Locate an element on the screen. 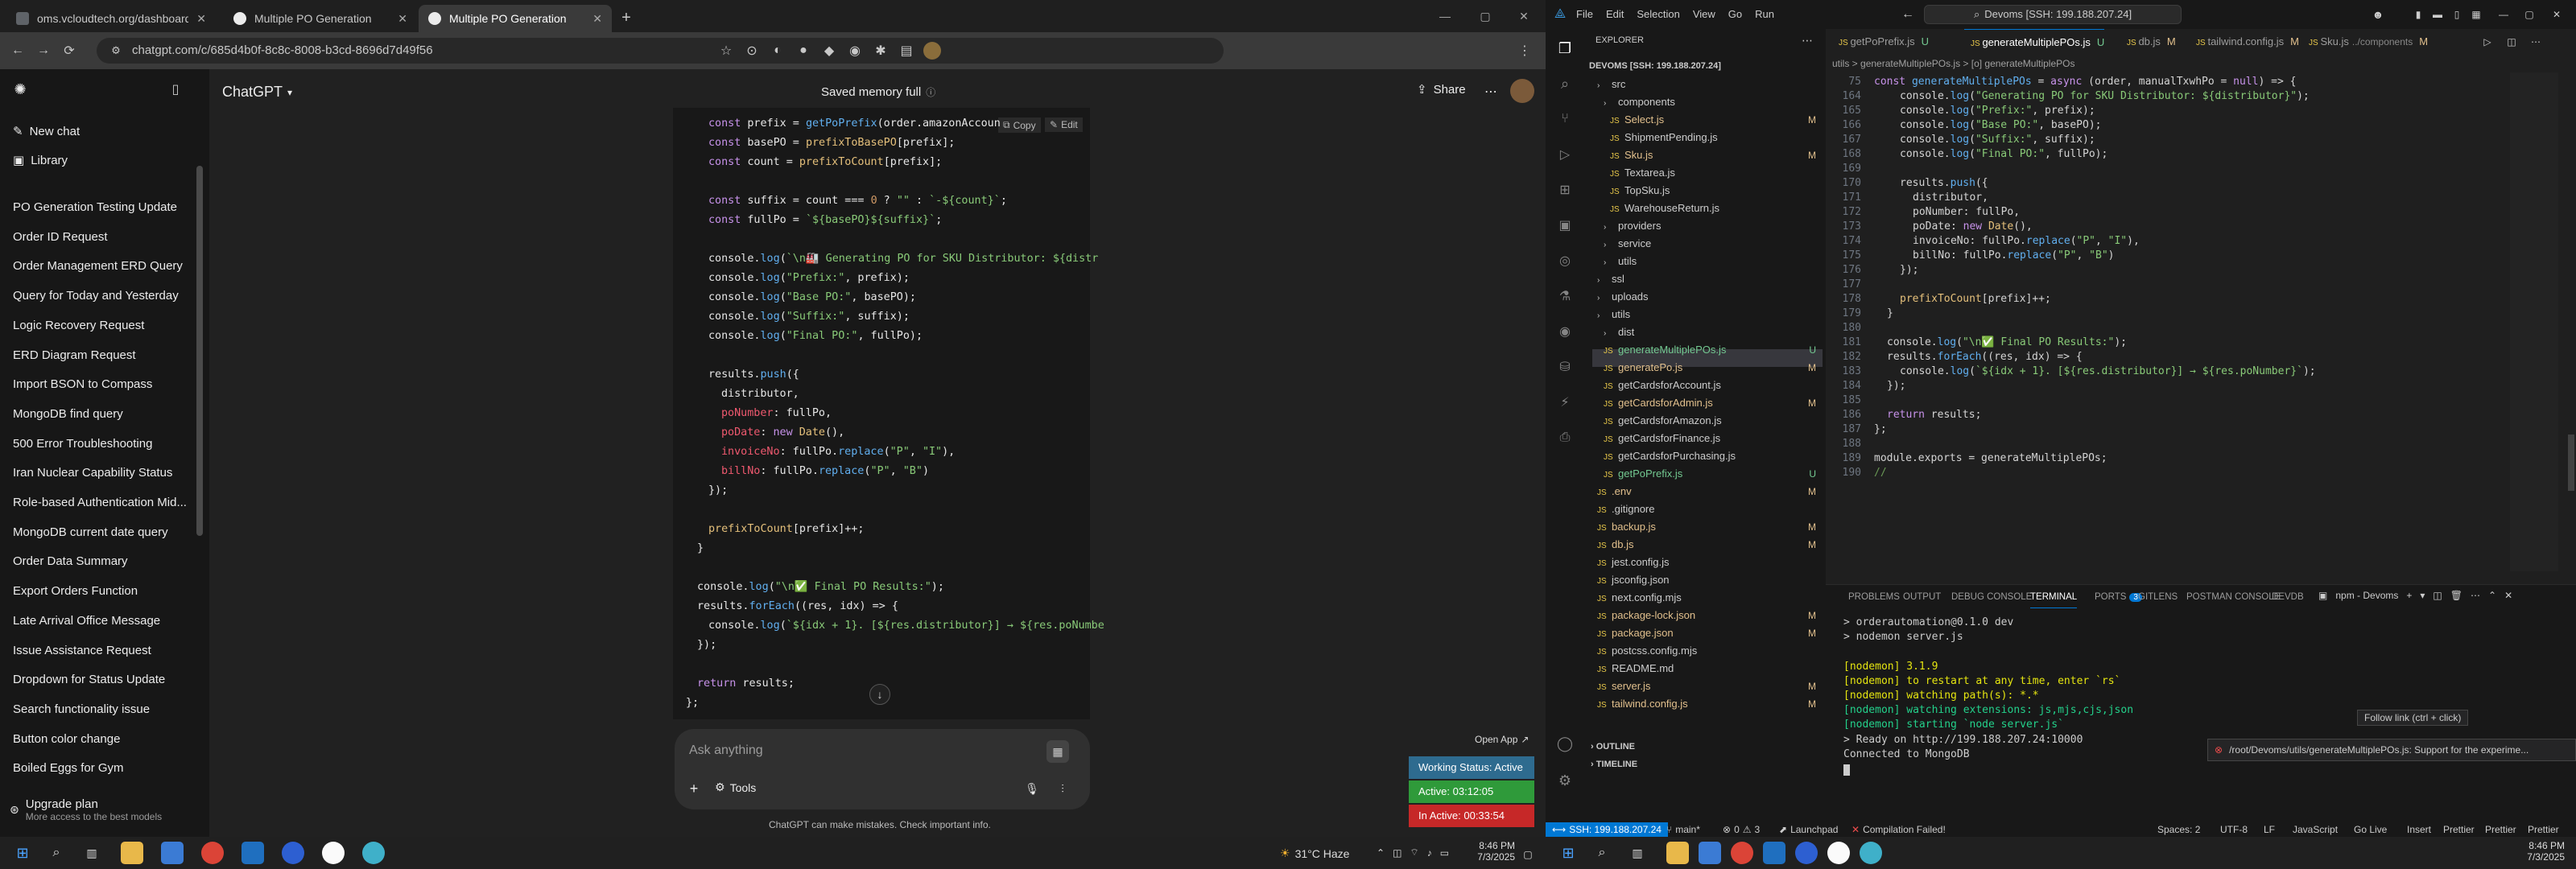 The height and width of the screenshot is (869, 2576). chat-history-item: MongoDB find query is located at coordinates (68, 414).